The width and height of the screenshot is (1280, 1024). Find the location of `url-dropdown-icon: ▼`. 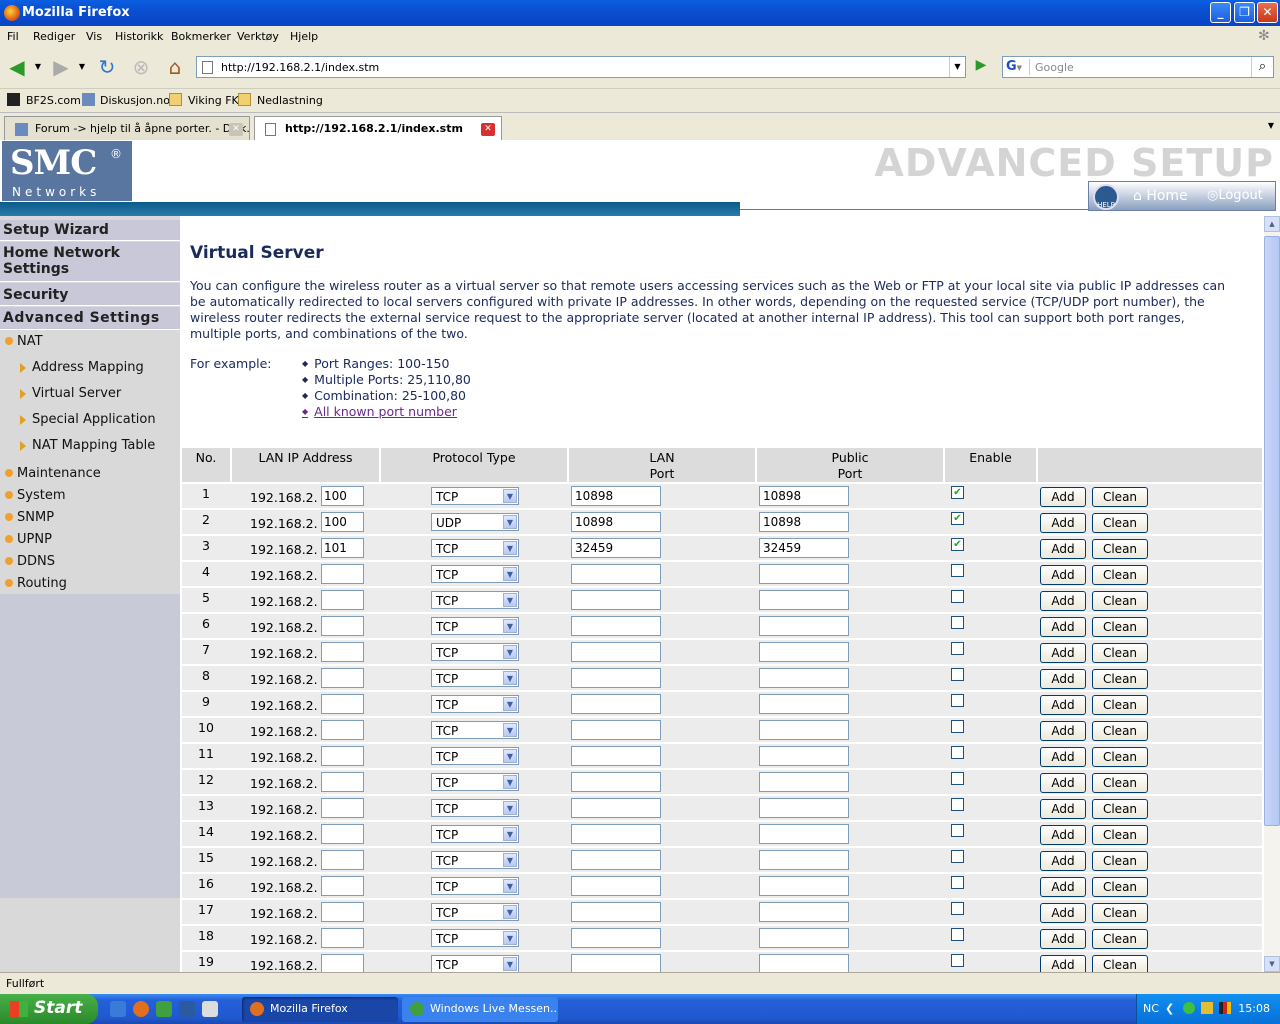

url-dropdown-icon: ▼ is located at coordinates (957, 67).